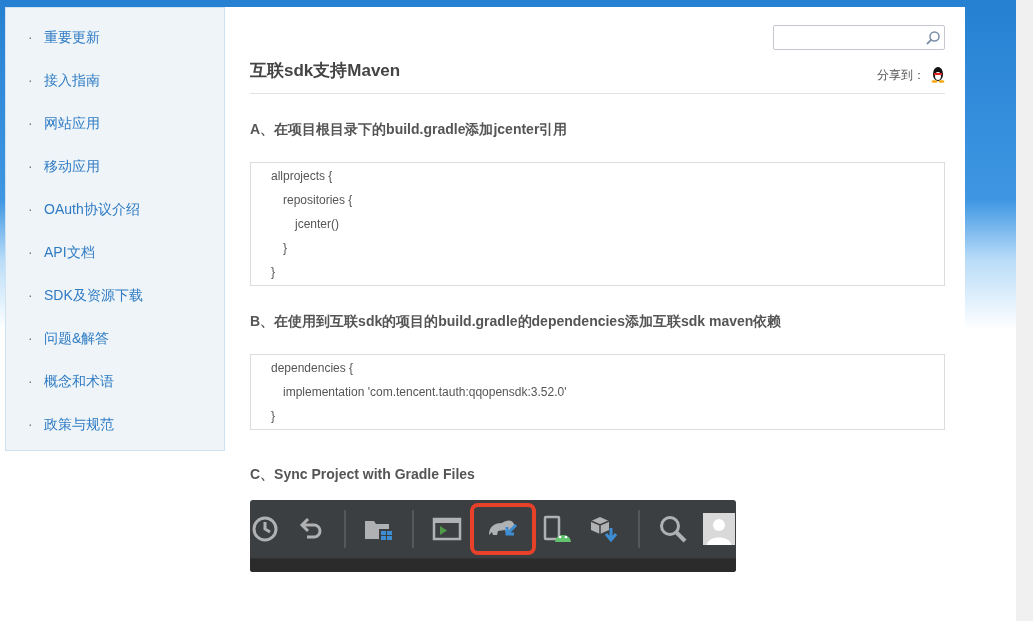 This screenshot has height=621, width=1033. I want to click on code-line: dependencies {, so click(312, 367).